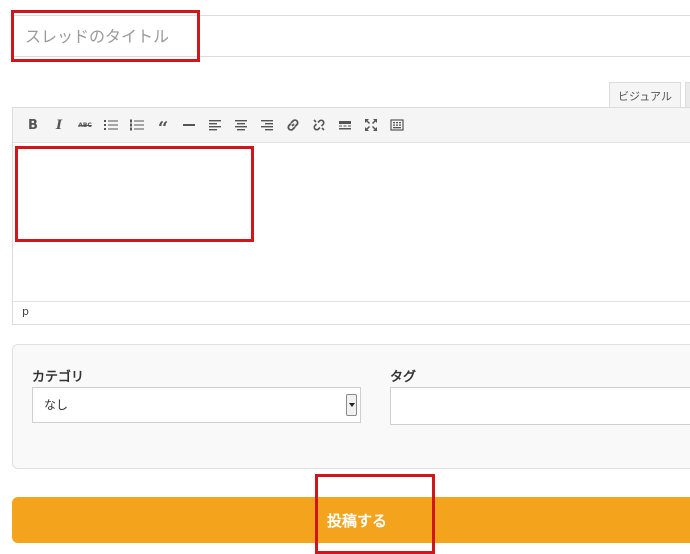  I want to click on horizontal-rule-icon, so click(189, 125).